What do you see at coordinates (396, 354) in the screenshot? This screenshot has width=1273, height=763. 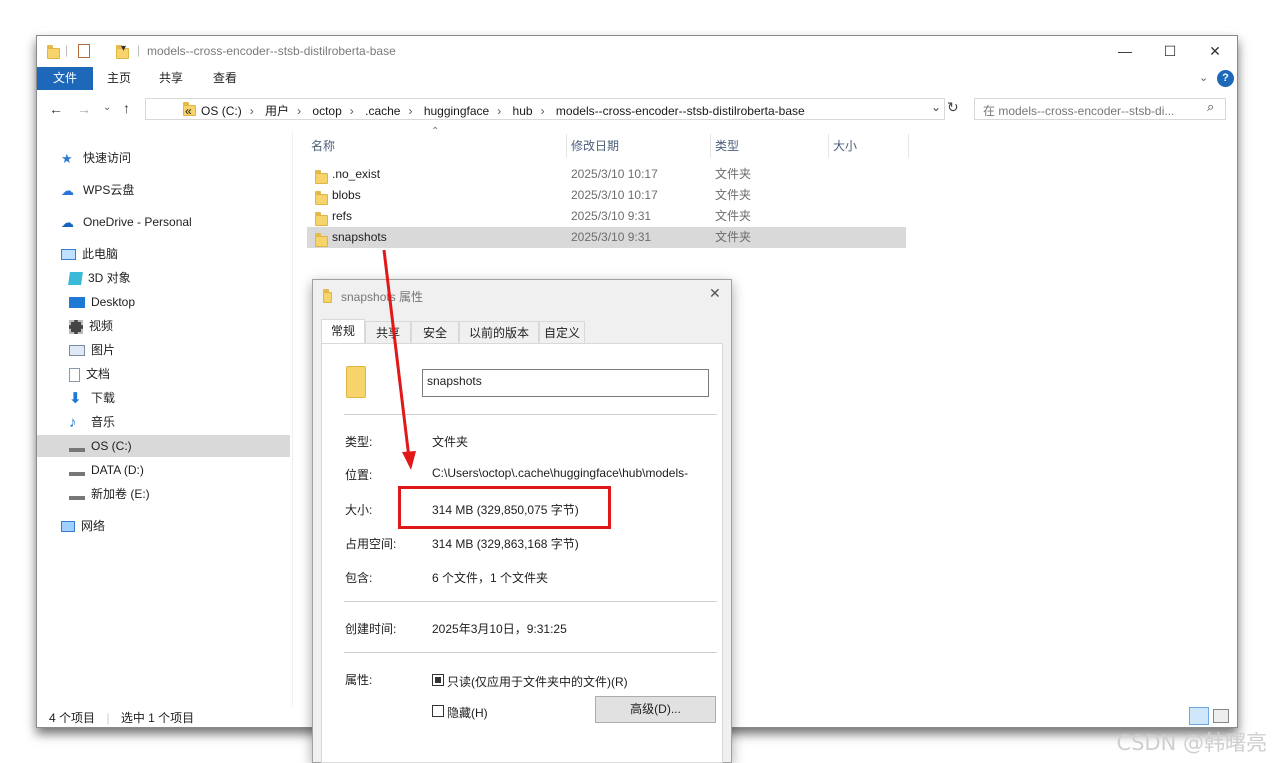 I see `annotation-arrow-line` at bounding box center [396, 354].